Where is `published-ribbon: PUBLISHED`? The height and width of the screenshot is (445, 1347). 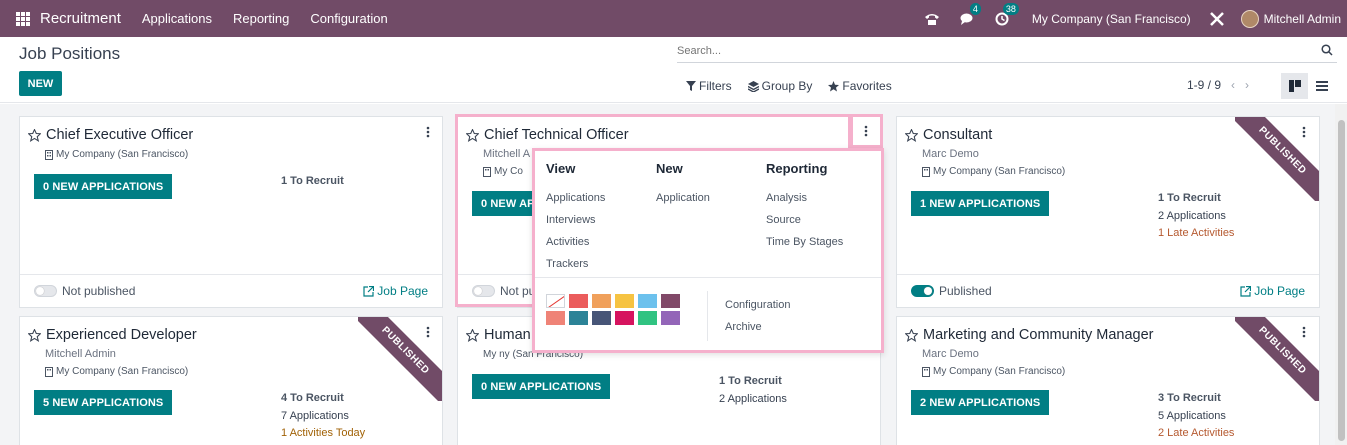
published-ribbon: PUBLISHED is located at coordinates (1277, 159).